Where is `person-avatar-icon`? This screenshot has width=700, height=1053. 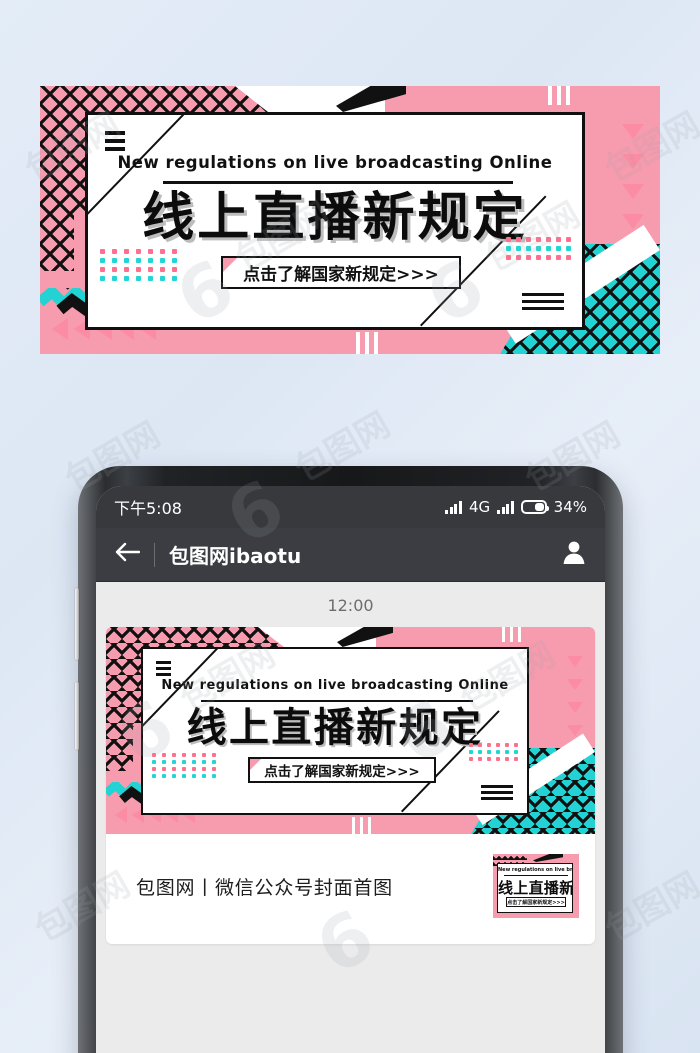 person-avatar-icon is located at coordinates (574, 554).